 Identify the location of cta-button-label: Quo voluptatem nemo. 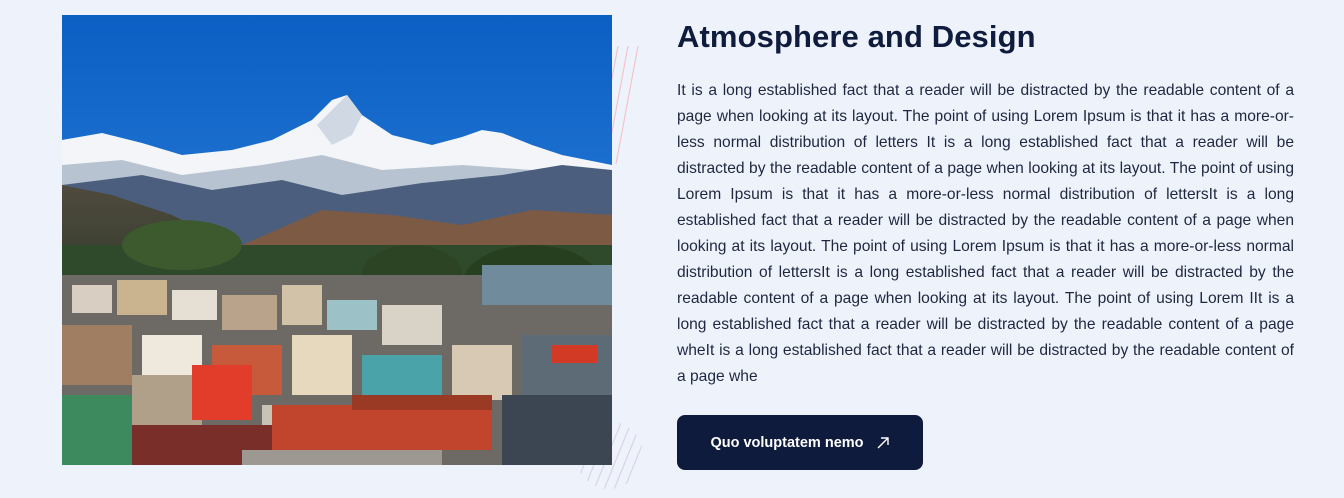
(787, 442).